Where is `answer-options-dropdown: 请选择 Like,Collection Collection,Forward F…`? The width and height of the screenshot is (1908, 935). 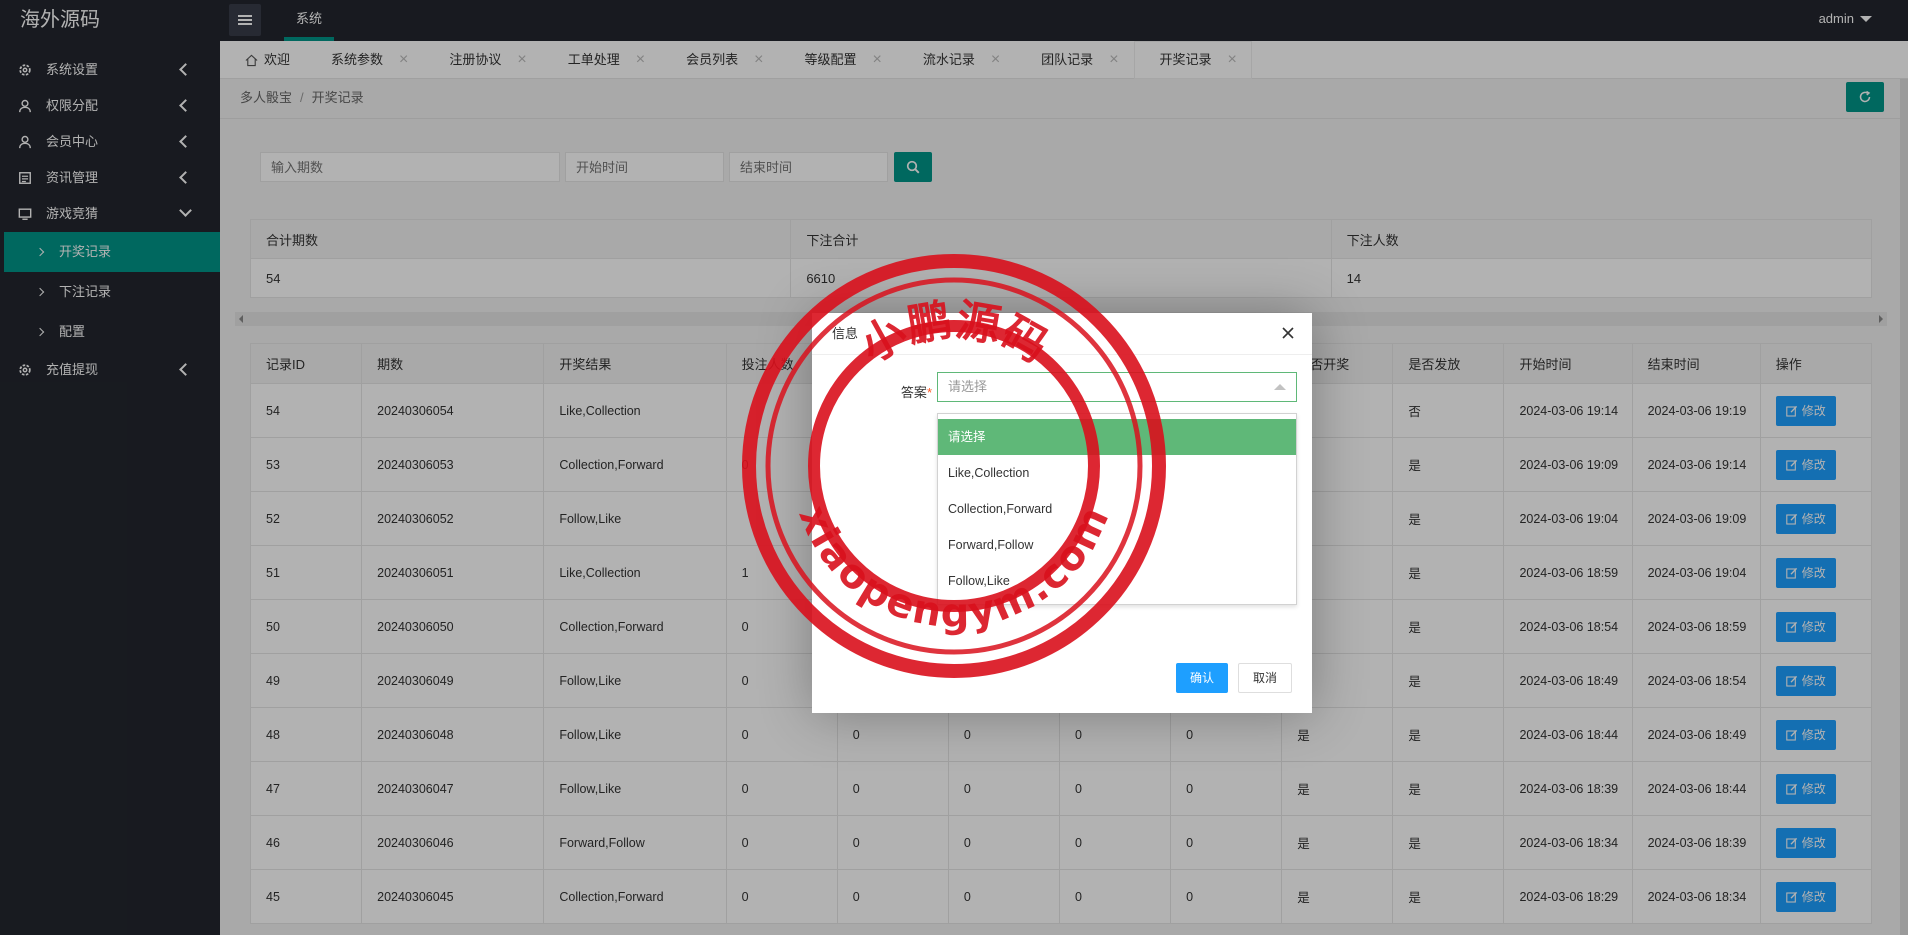
answer-options-dropdown: 请选择 Like,Collection Collection,Forward F… is located at coordinates (1117, 509).